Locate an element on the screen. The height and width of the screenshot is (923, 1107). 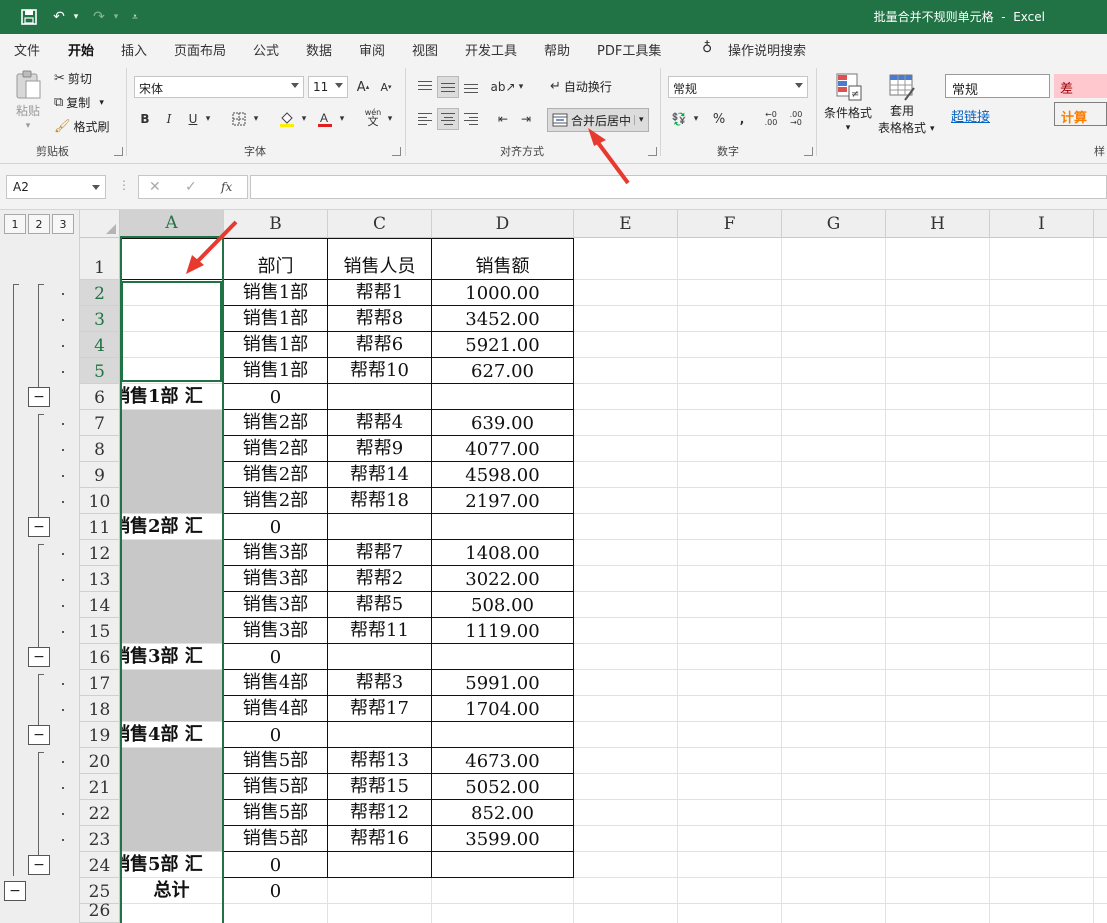
arrow-to-merge-button is located at coordinates (609, 156).